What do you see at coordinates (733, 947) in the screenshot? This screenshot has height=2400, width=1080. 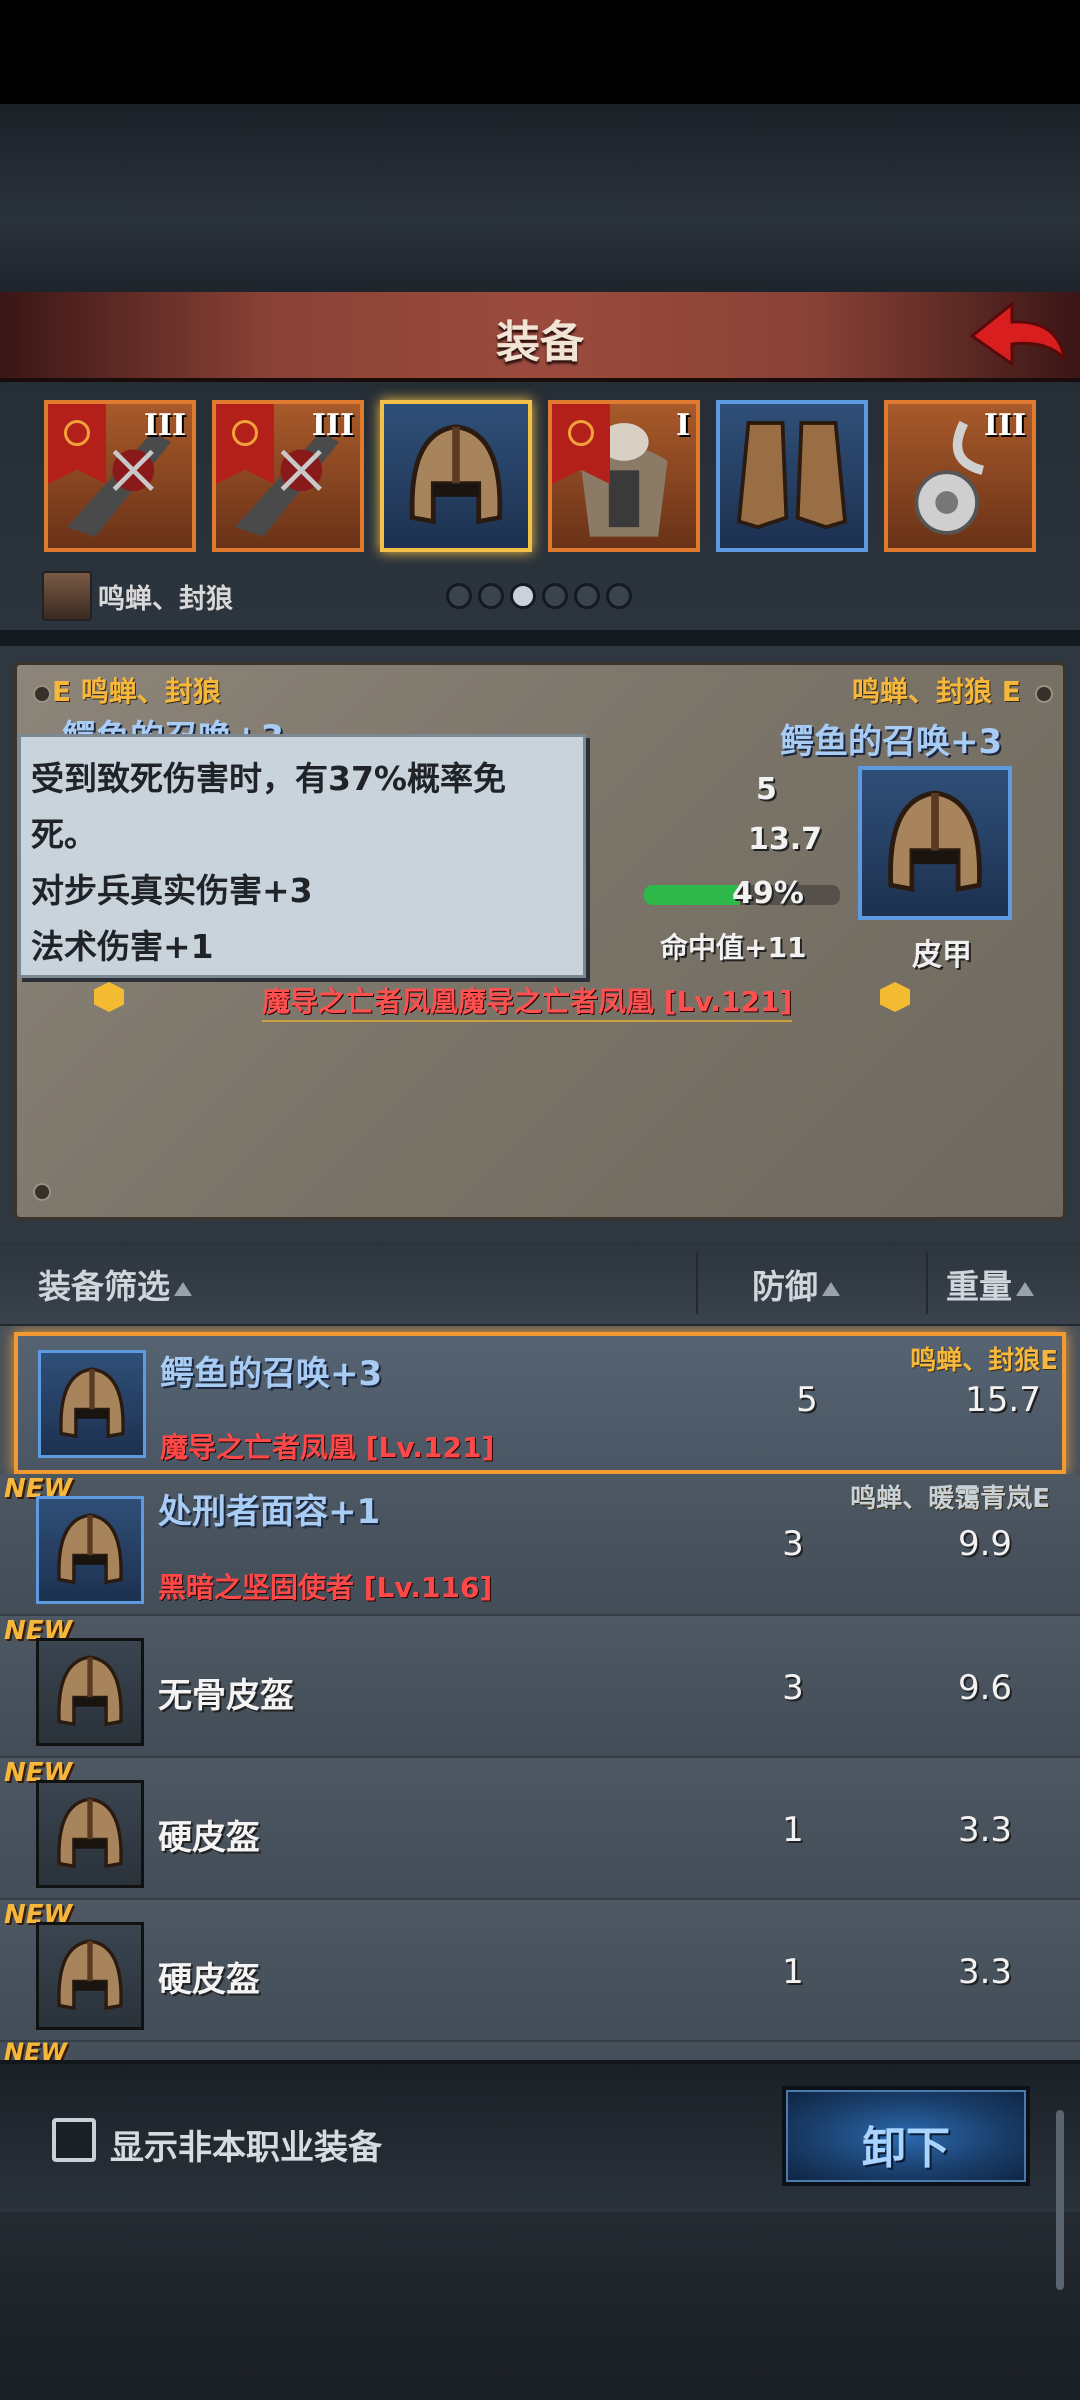 I see `stat-hit: 命中值+11` at bounding box center [733, 947].